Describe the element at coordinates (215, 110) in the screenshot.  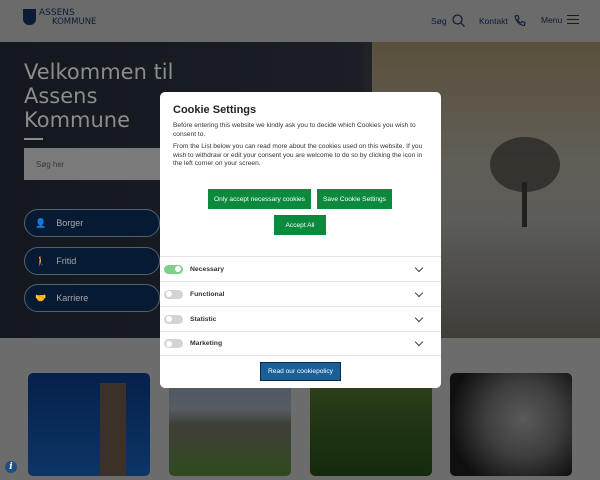
I see `cookie-title: Cookie Settings` at that location.